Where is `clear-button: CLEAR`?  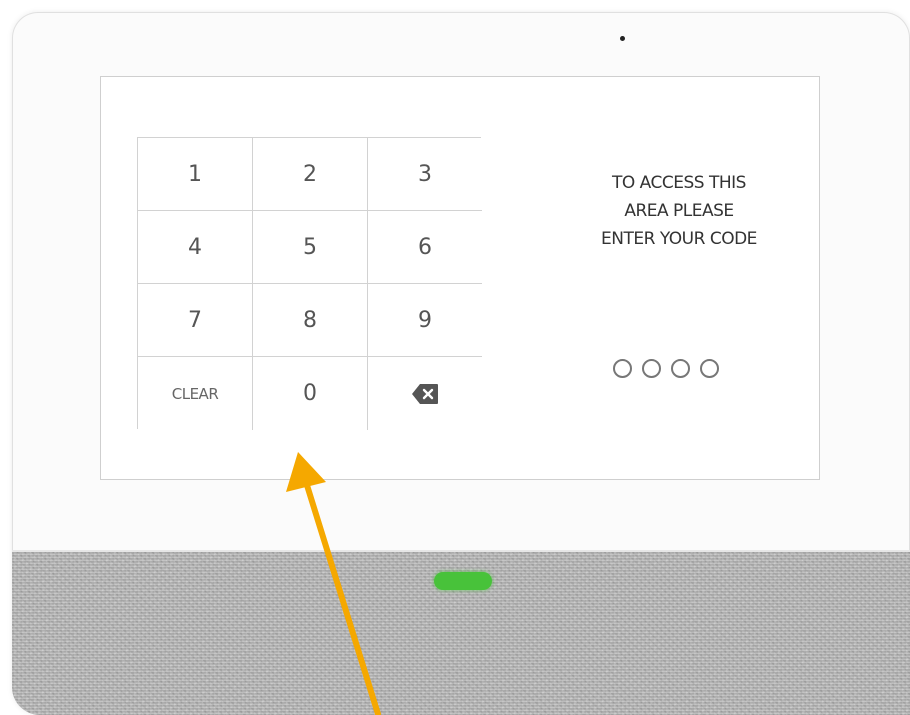
clear-button: CLEAR is located at coordinates (195, 393).